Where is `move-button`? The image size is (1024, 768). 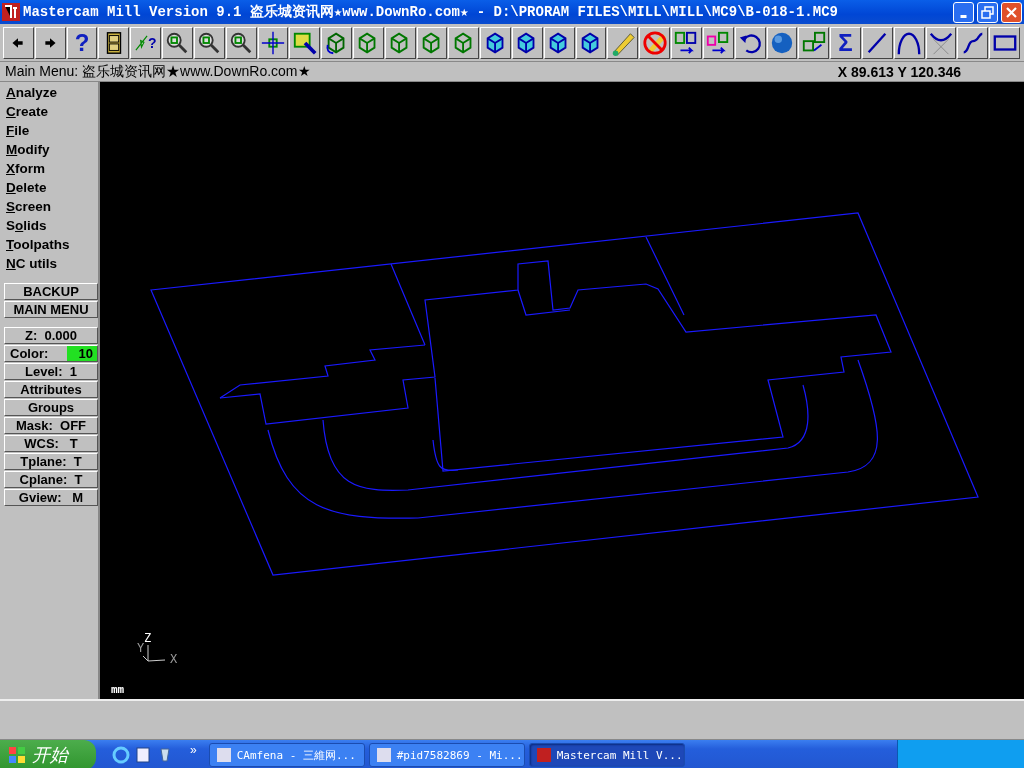
move-button is located at coordinates (686, 43).